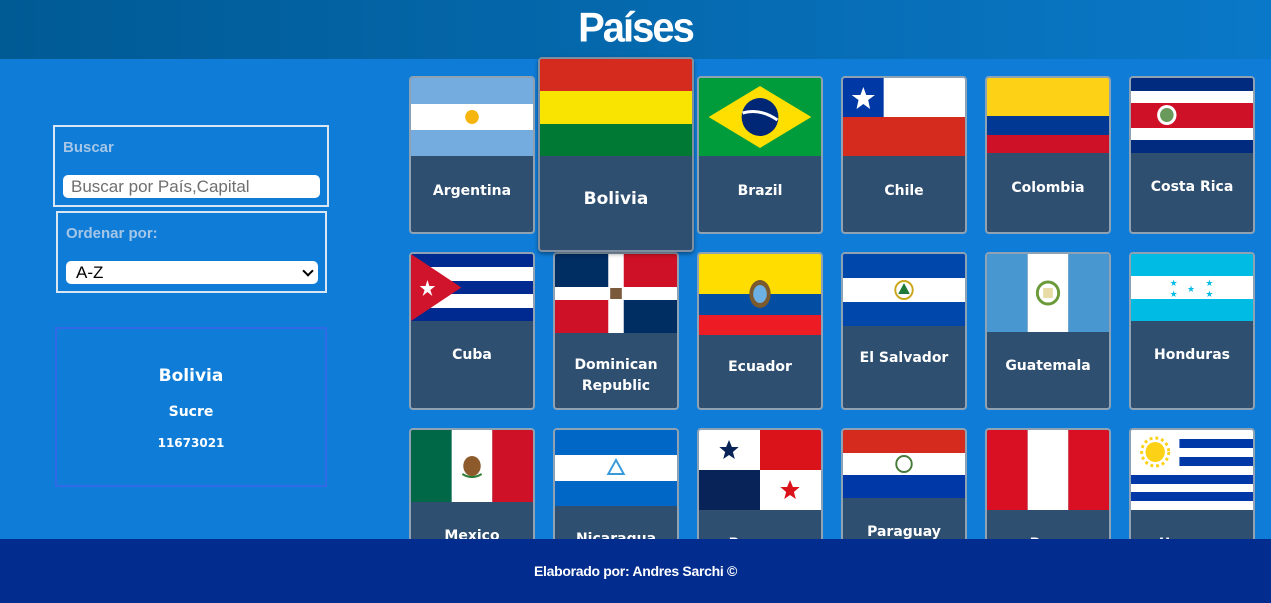  Describe the element at coordinates (472, 466) in the screenshot. I see `flag-mexico-icon` at that location.